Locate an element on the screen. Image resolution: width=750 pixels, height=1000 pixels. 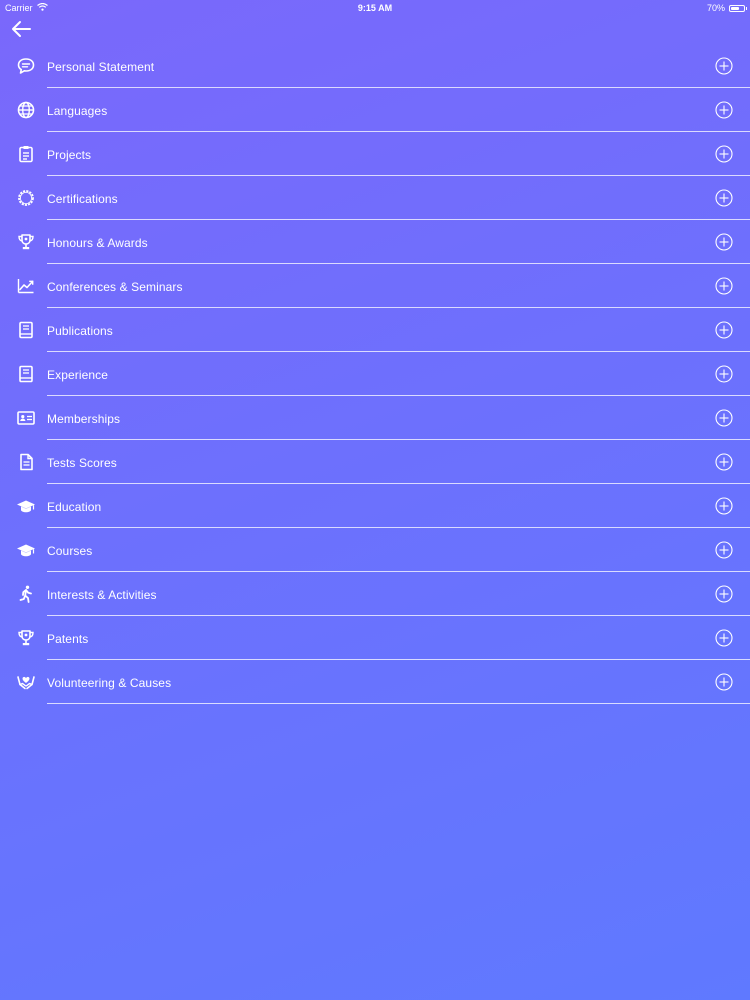
section-label: Memberships is located at coordinates (84, 419).